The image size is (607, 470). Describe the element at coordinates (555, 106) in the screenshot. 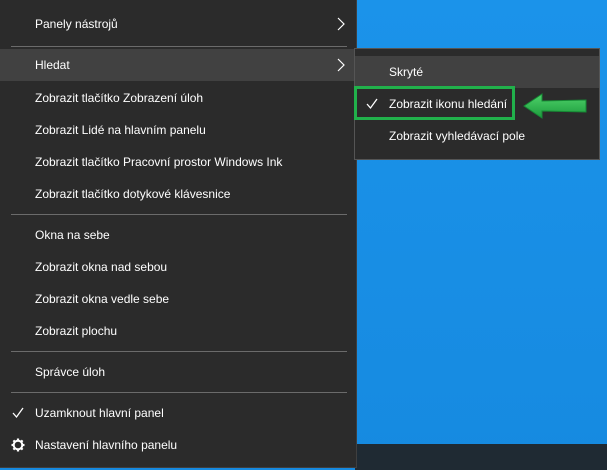

I see `arrow-left-icon` at that location.